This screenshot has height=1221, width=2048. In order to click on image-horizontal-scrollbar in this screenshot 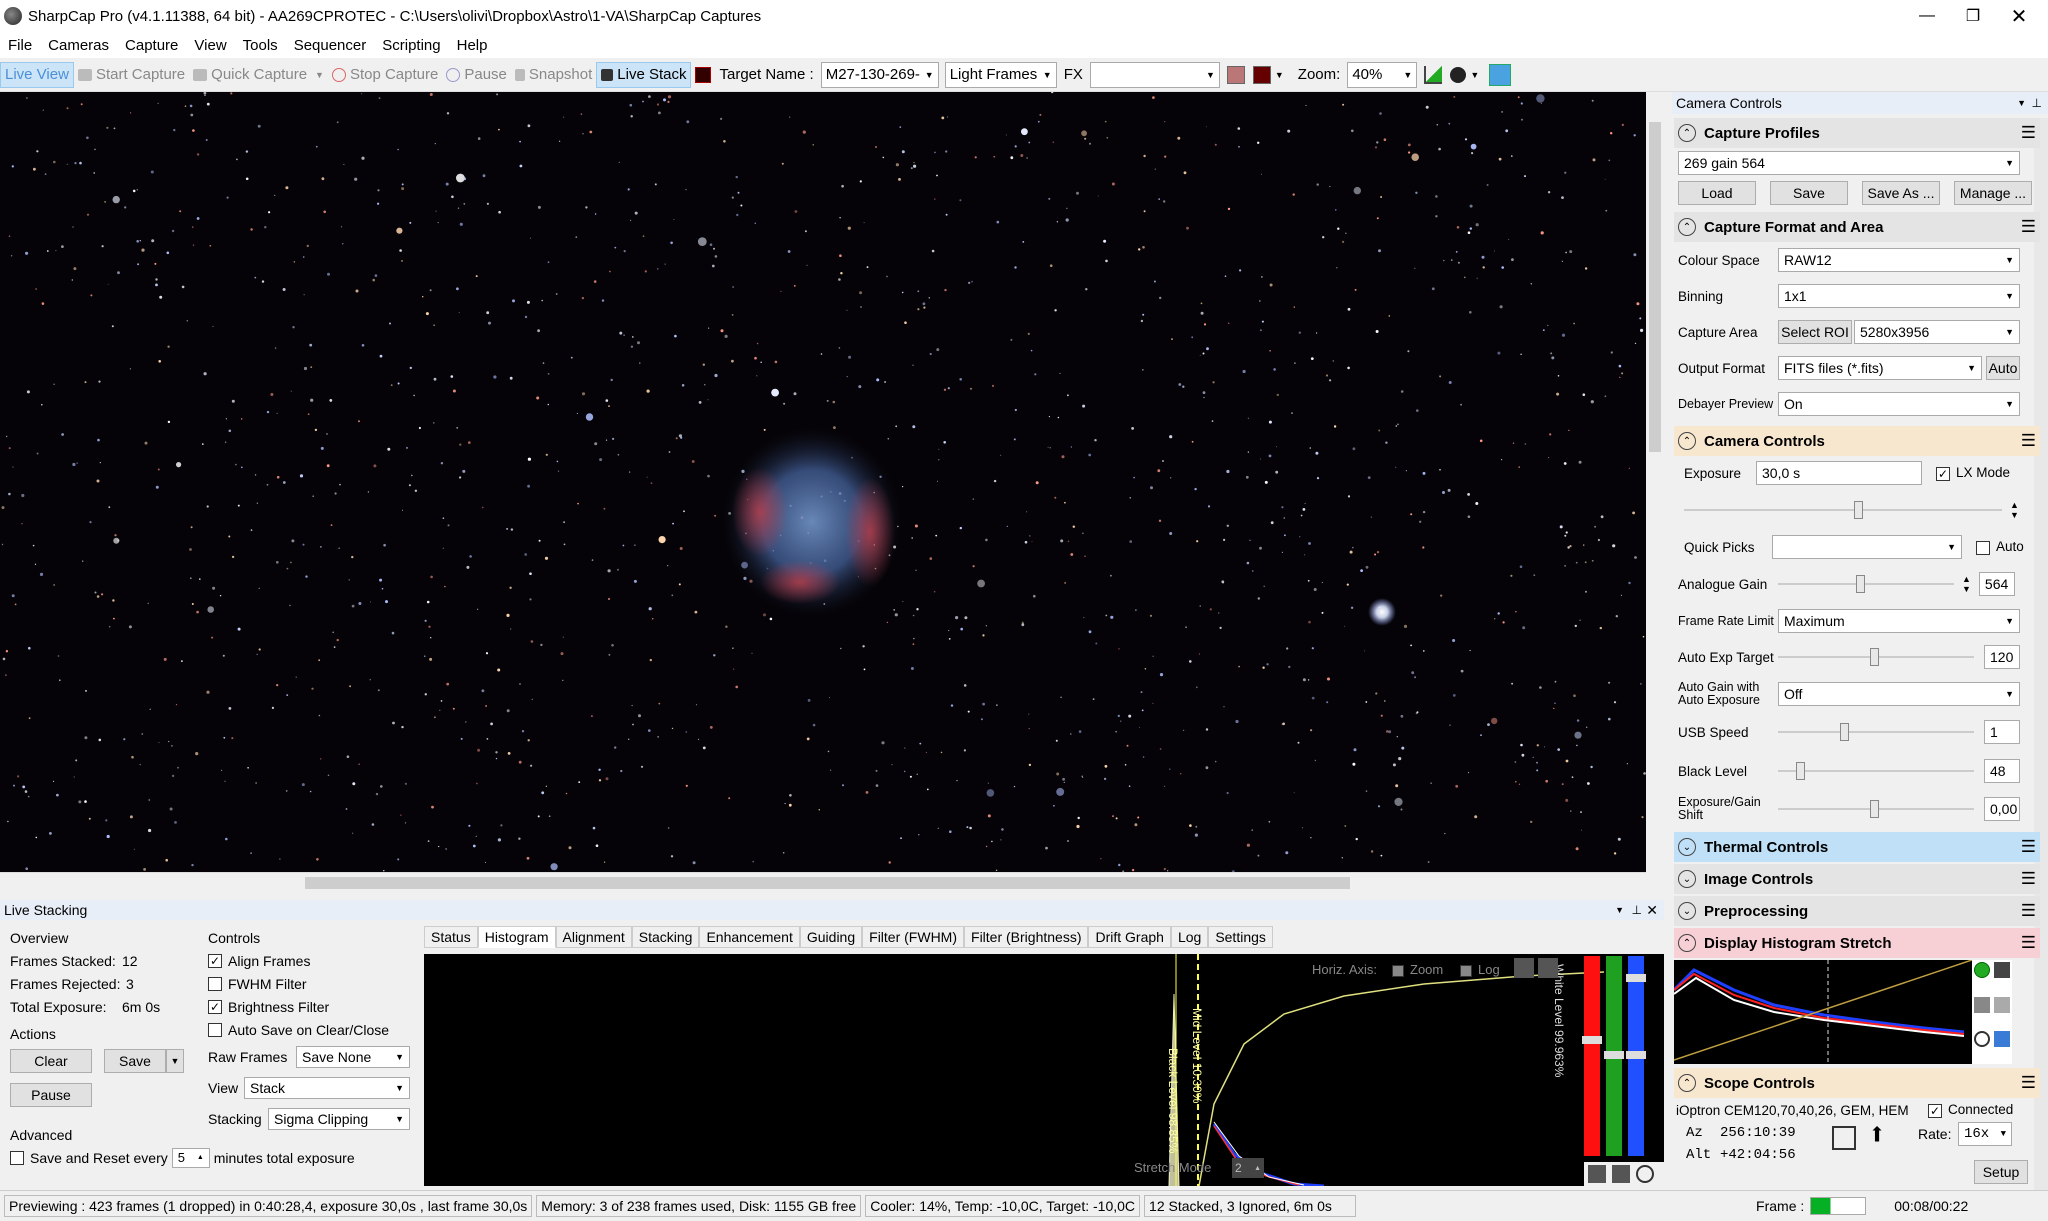, I will do `click(823, 882)`.